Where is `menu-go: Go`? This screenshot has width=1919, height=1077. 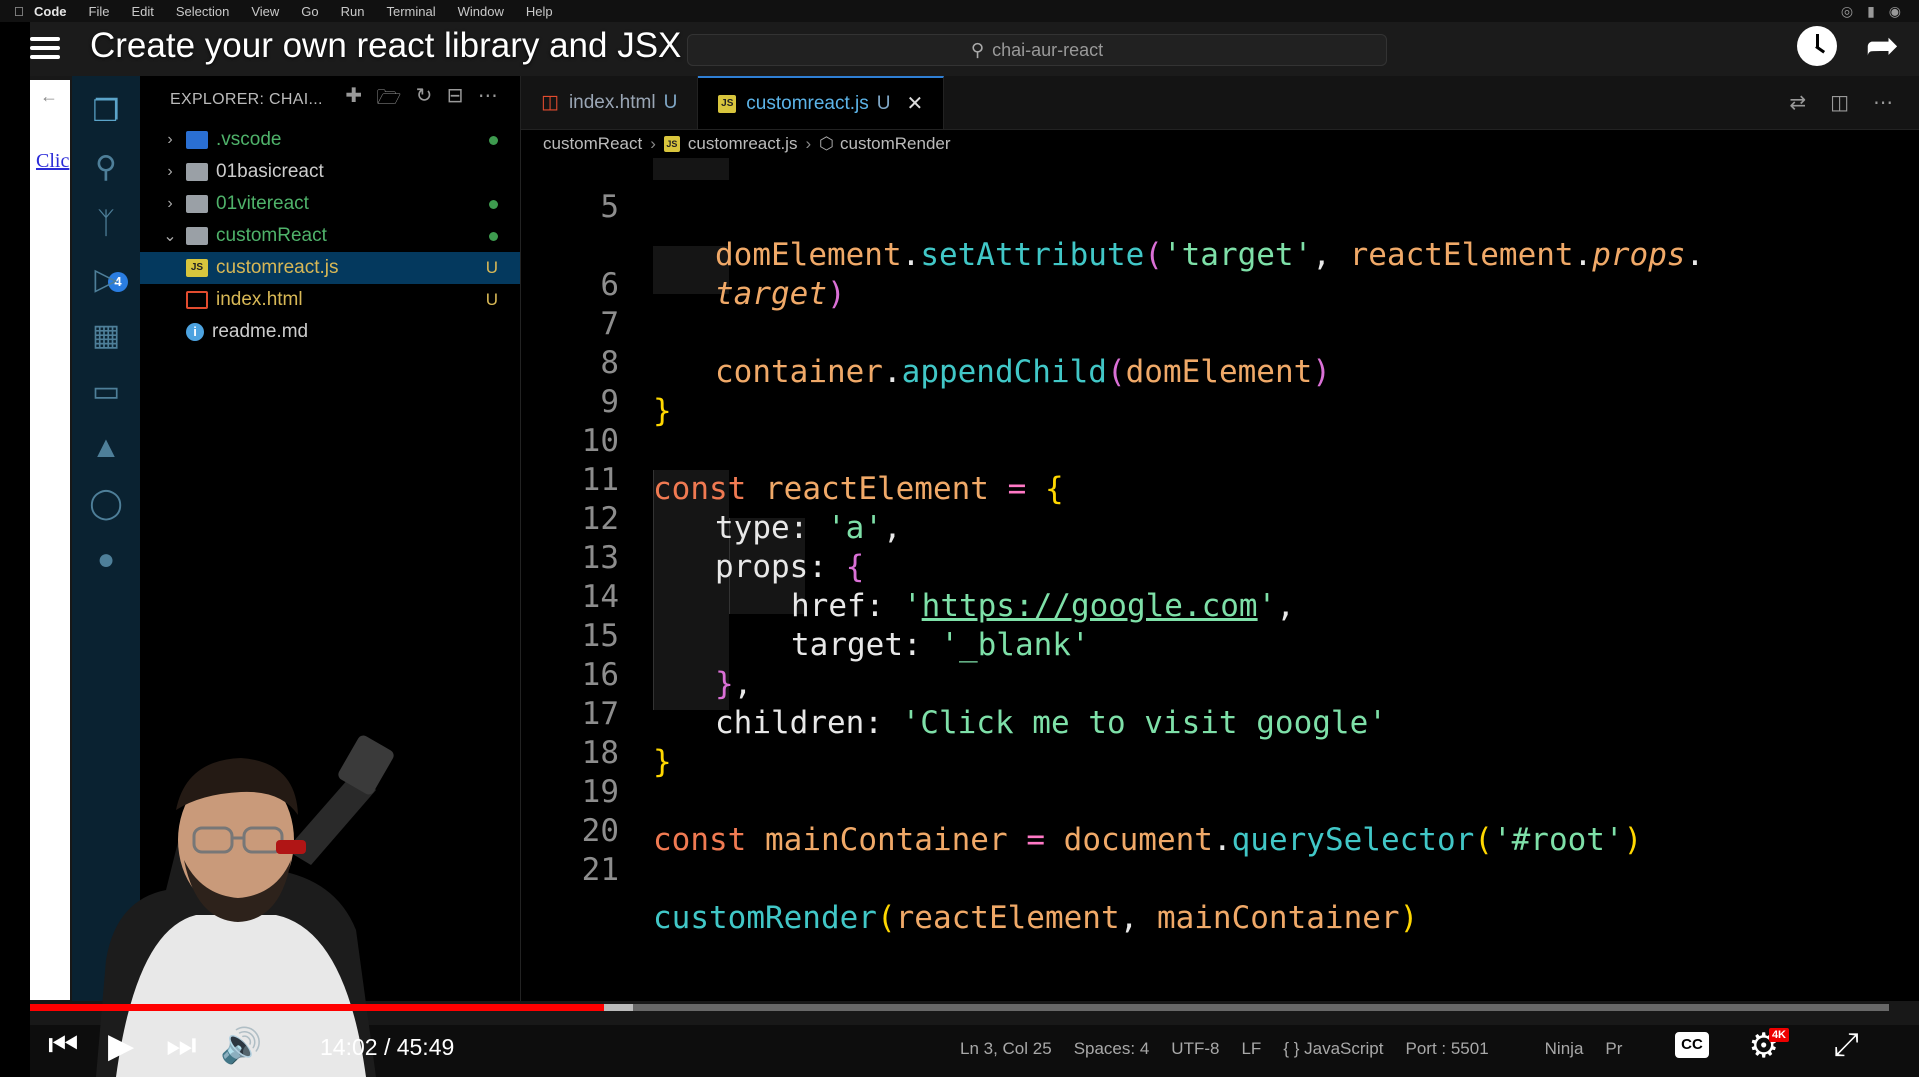 menu-go: Go is located at coordinates (309, 11).